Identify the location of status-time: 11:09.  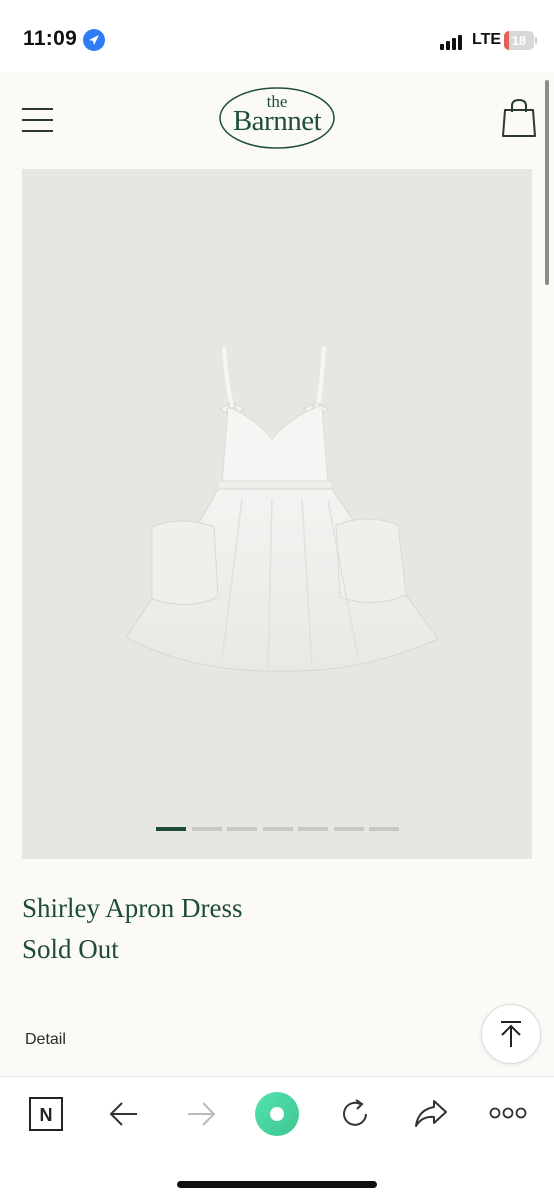
(50, 38).